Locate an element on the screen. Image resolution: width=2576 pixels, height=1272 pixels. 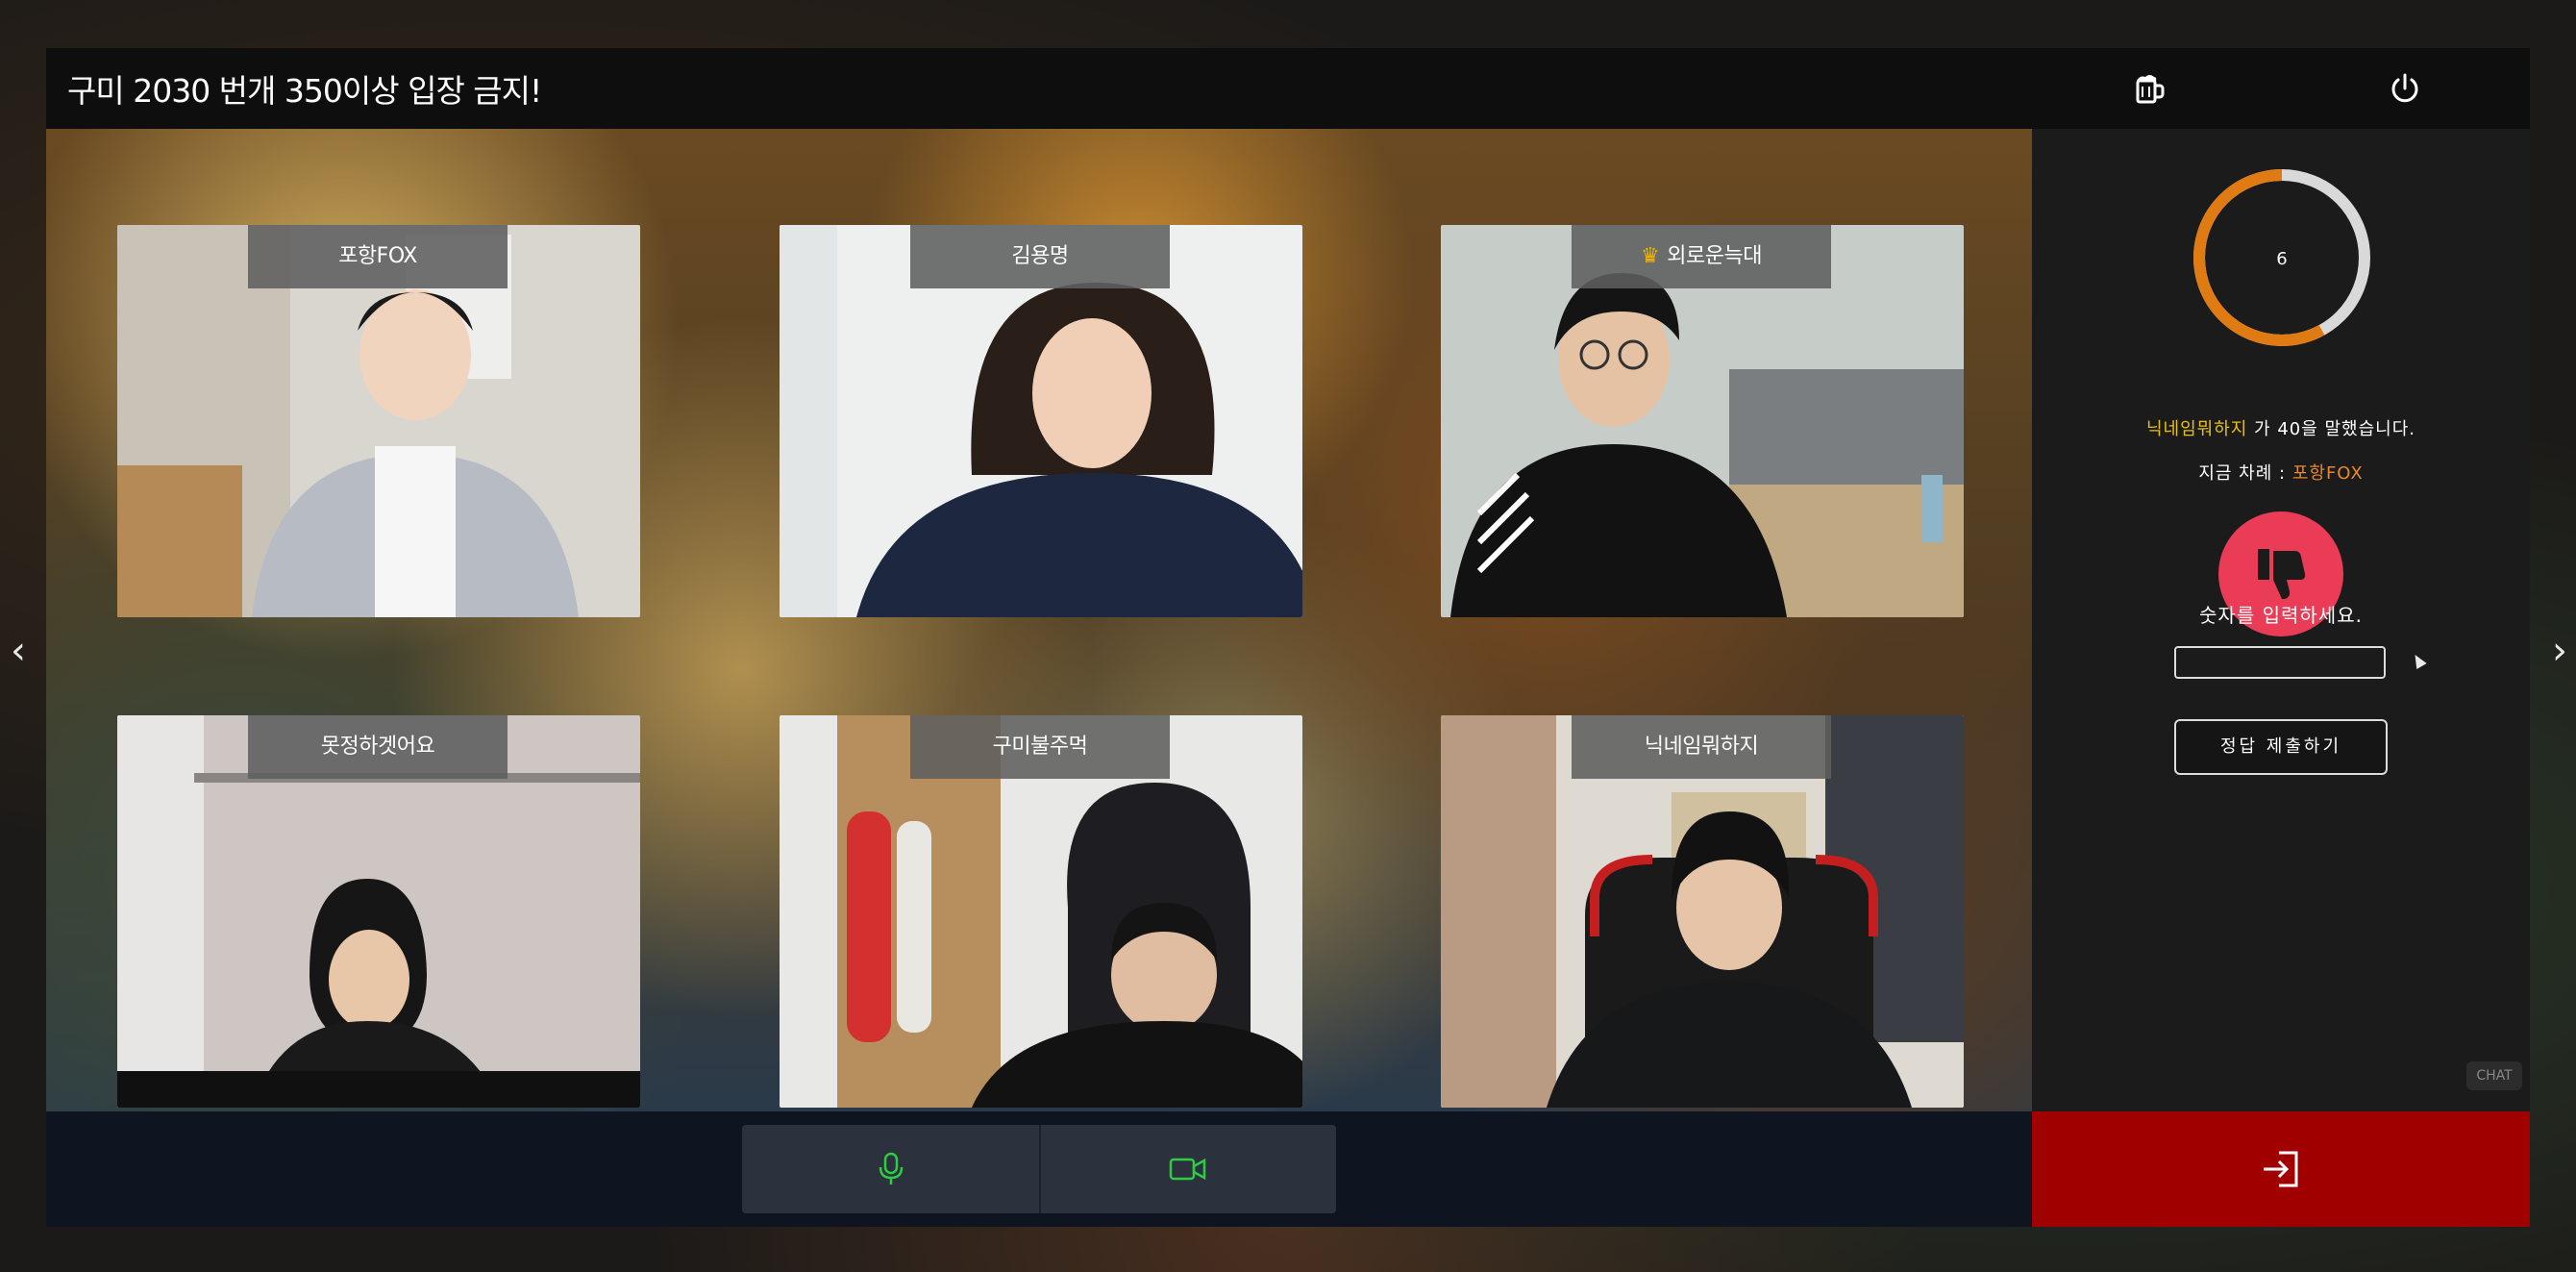
turn-label: 지금 차례 : is located at coordinates (2245, 473).